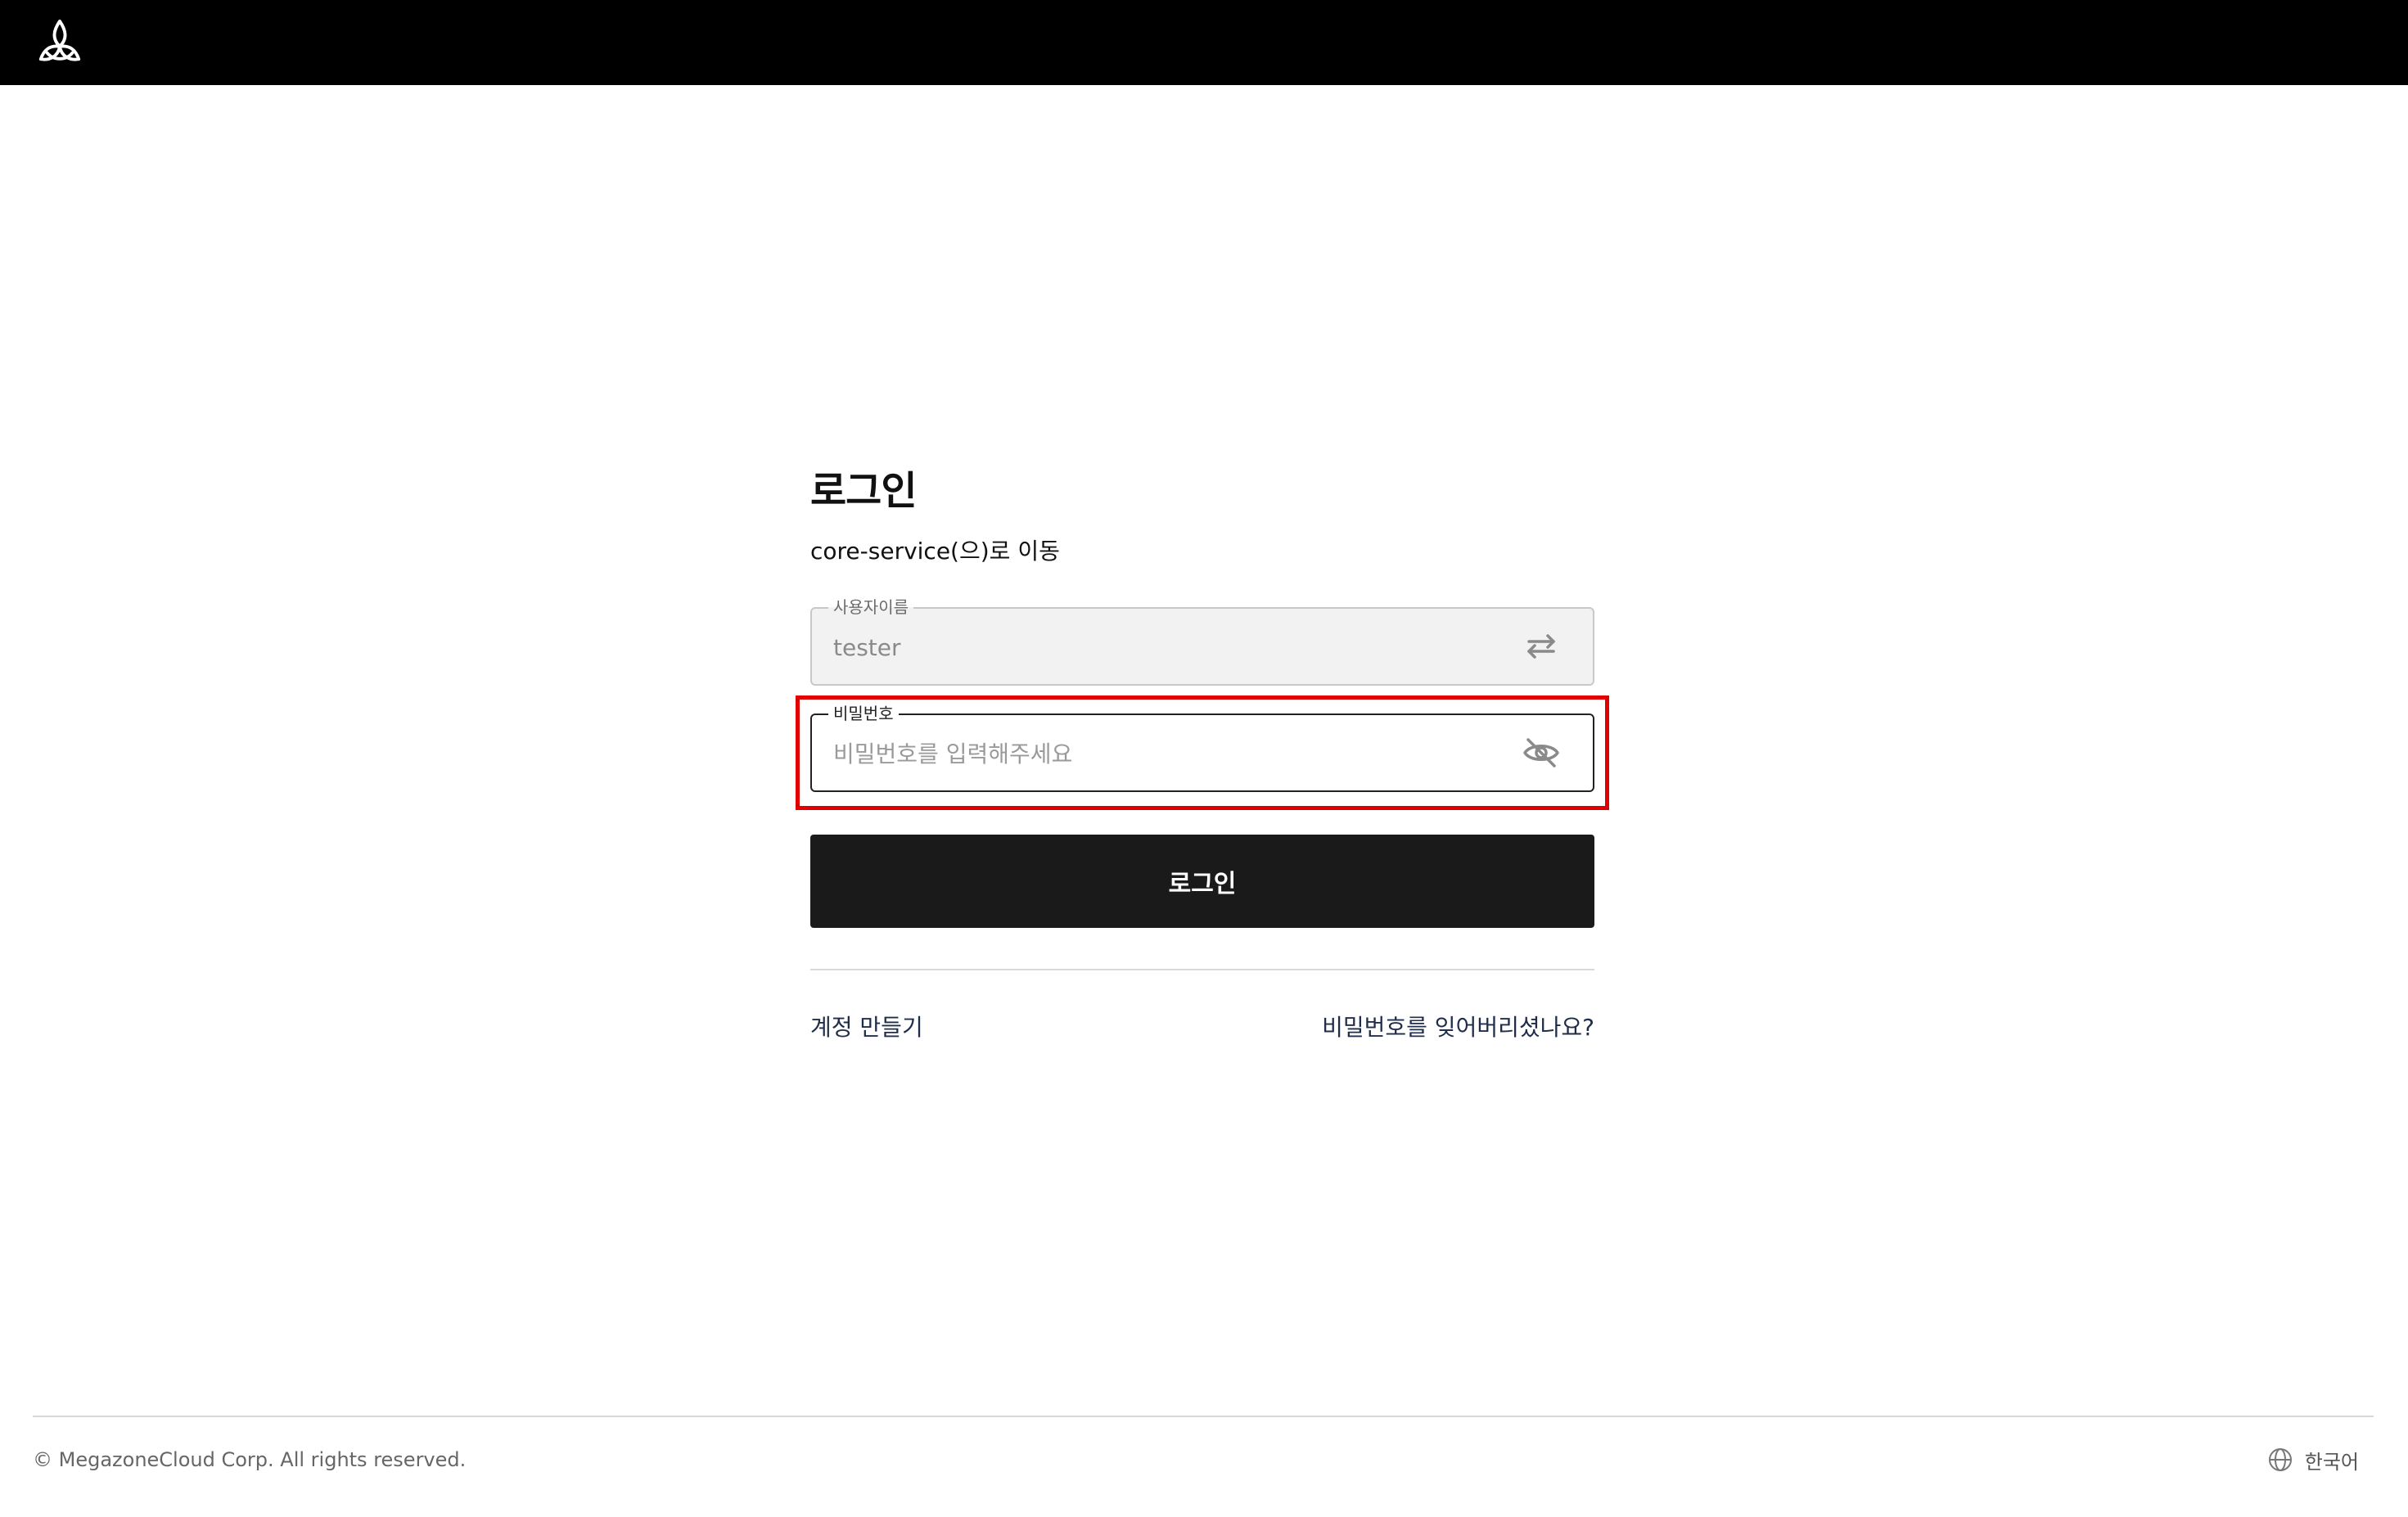 Image resolution: width=2408 pixels, height=1517 pixels. I want to click on swap-arrows-icon, so click(1541, 646).